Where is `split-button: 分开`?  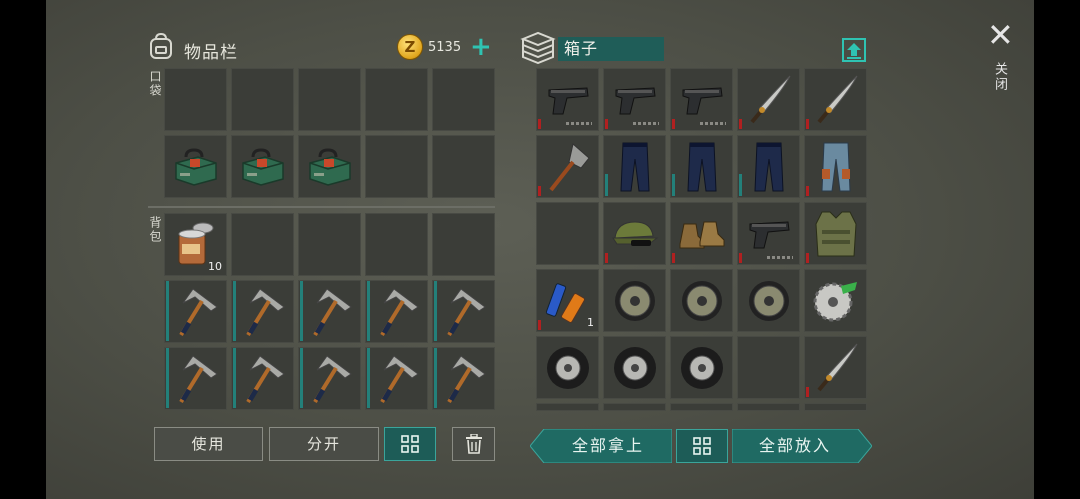 split-button: 分开 is located at coordinates (324, 444).